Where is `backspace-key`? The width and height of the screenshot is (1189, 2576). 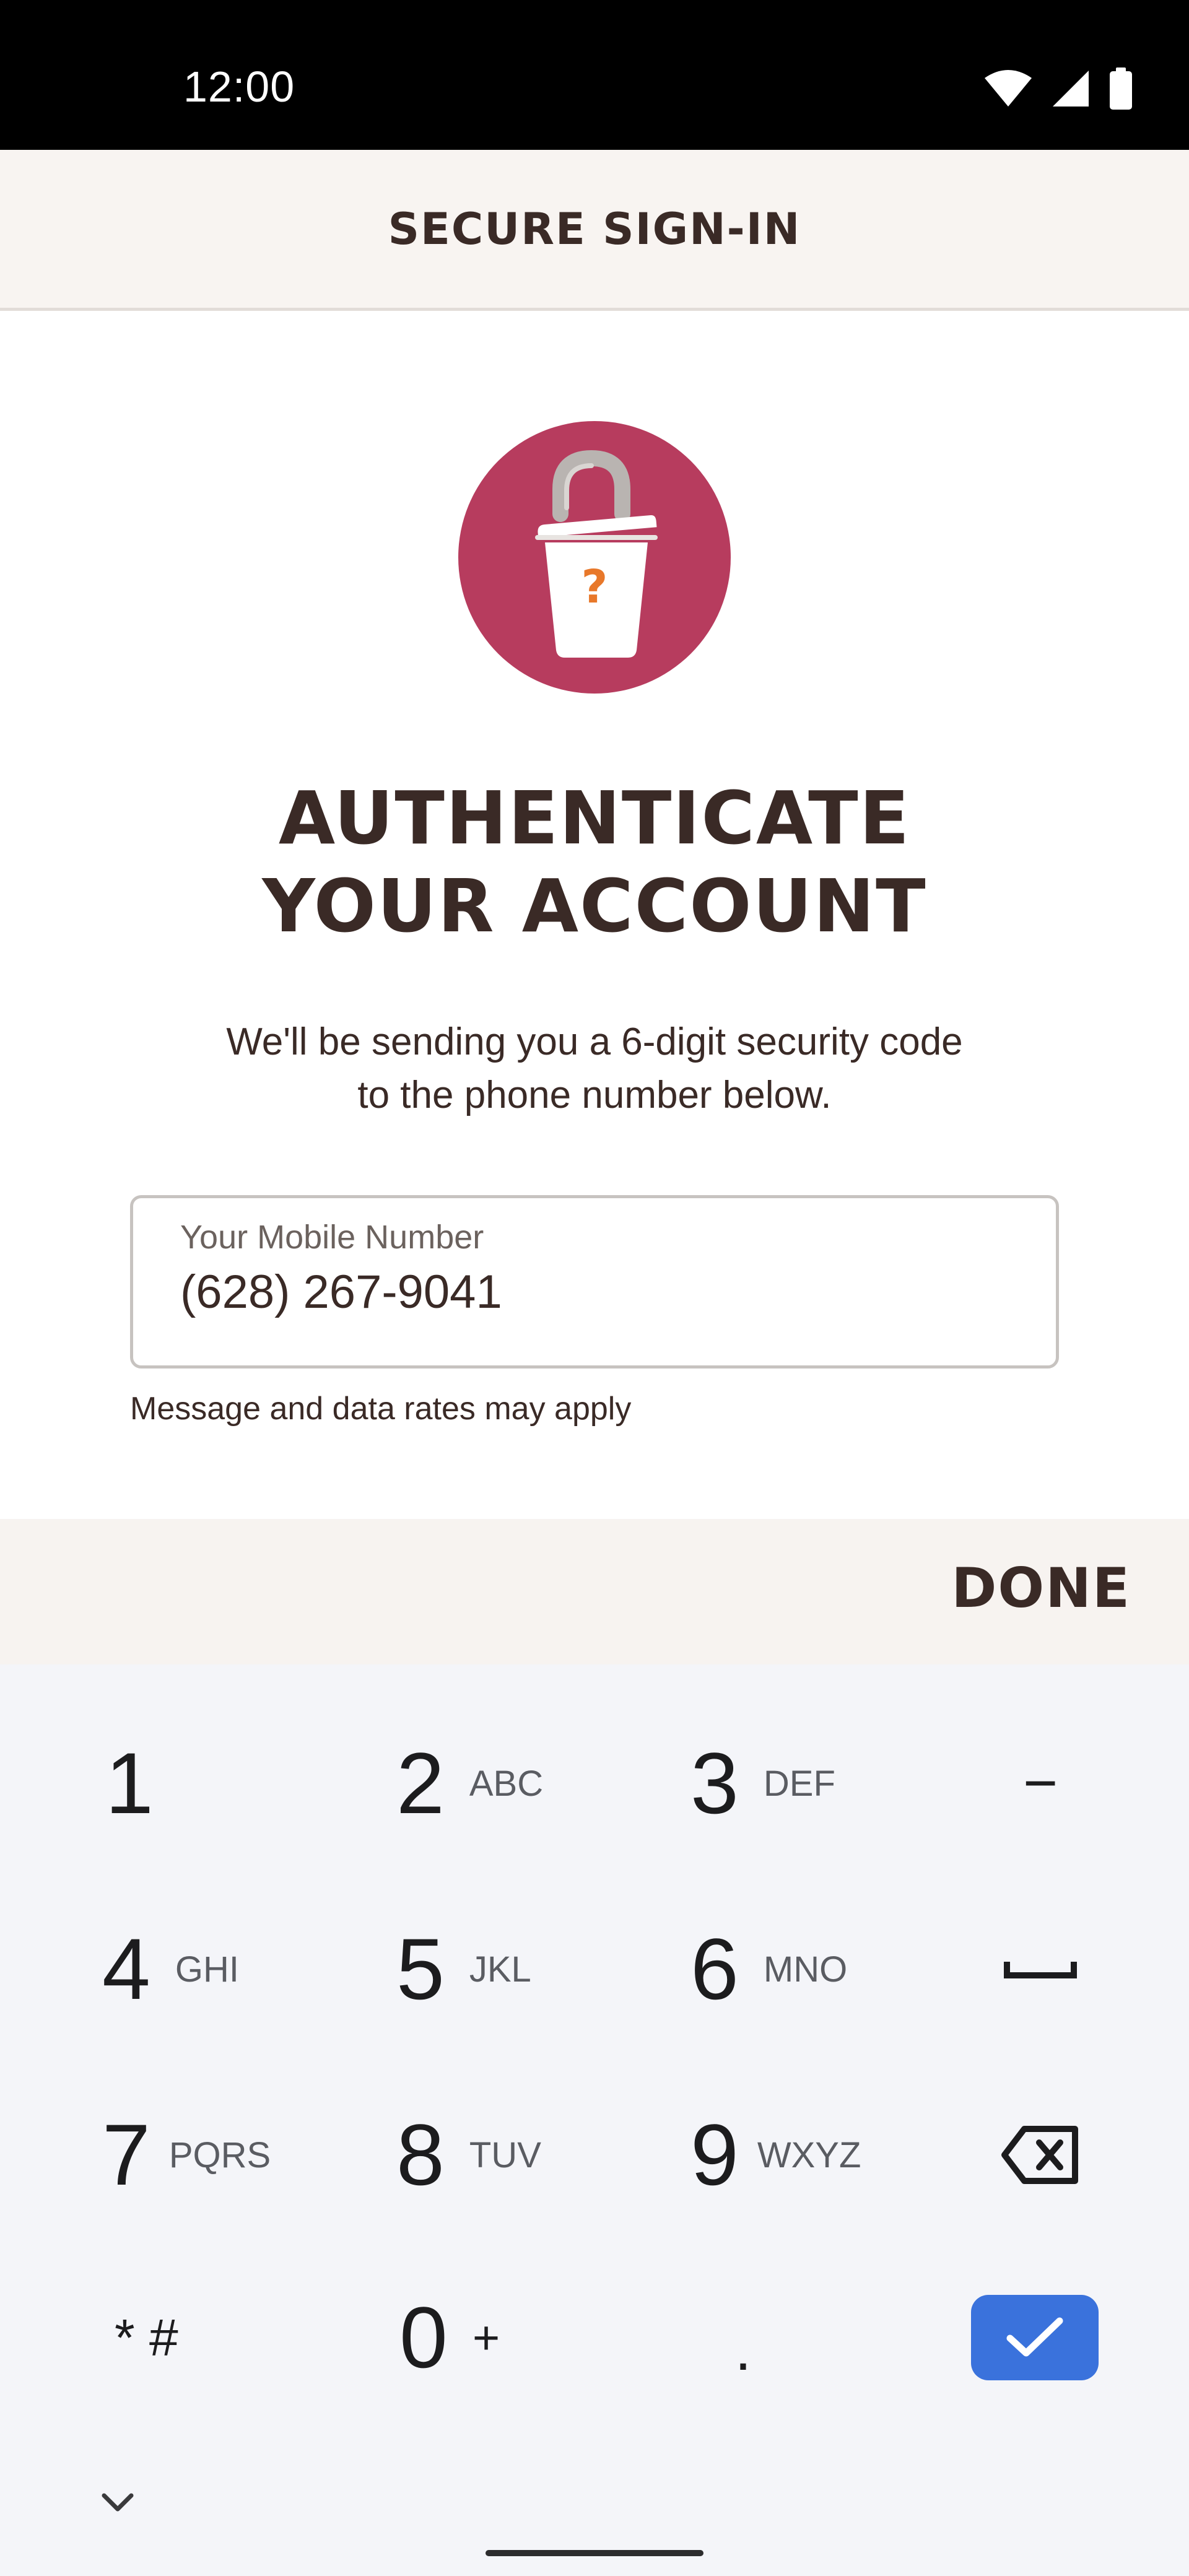
backspace-key is located at coordinates (1040, 2155).